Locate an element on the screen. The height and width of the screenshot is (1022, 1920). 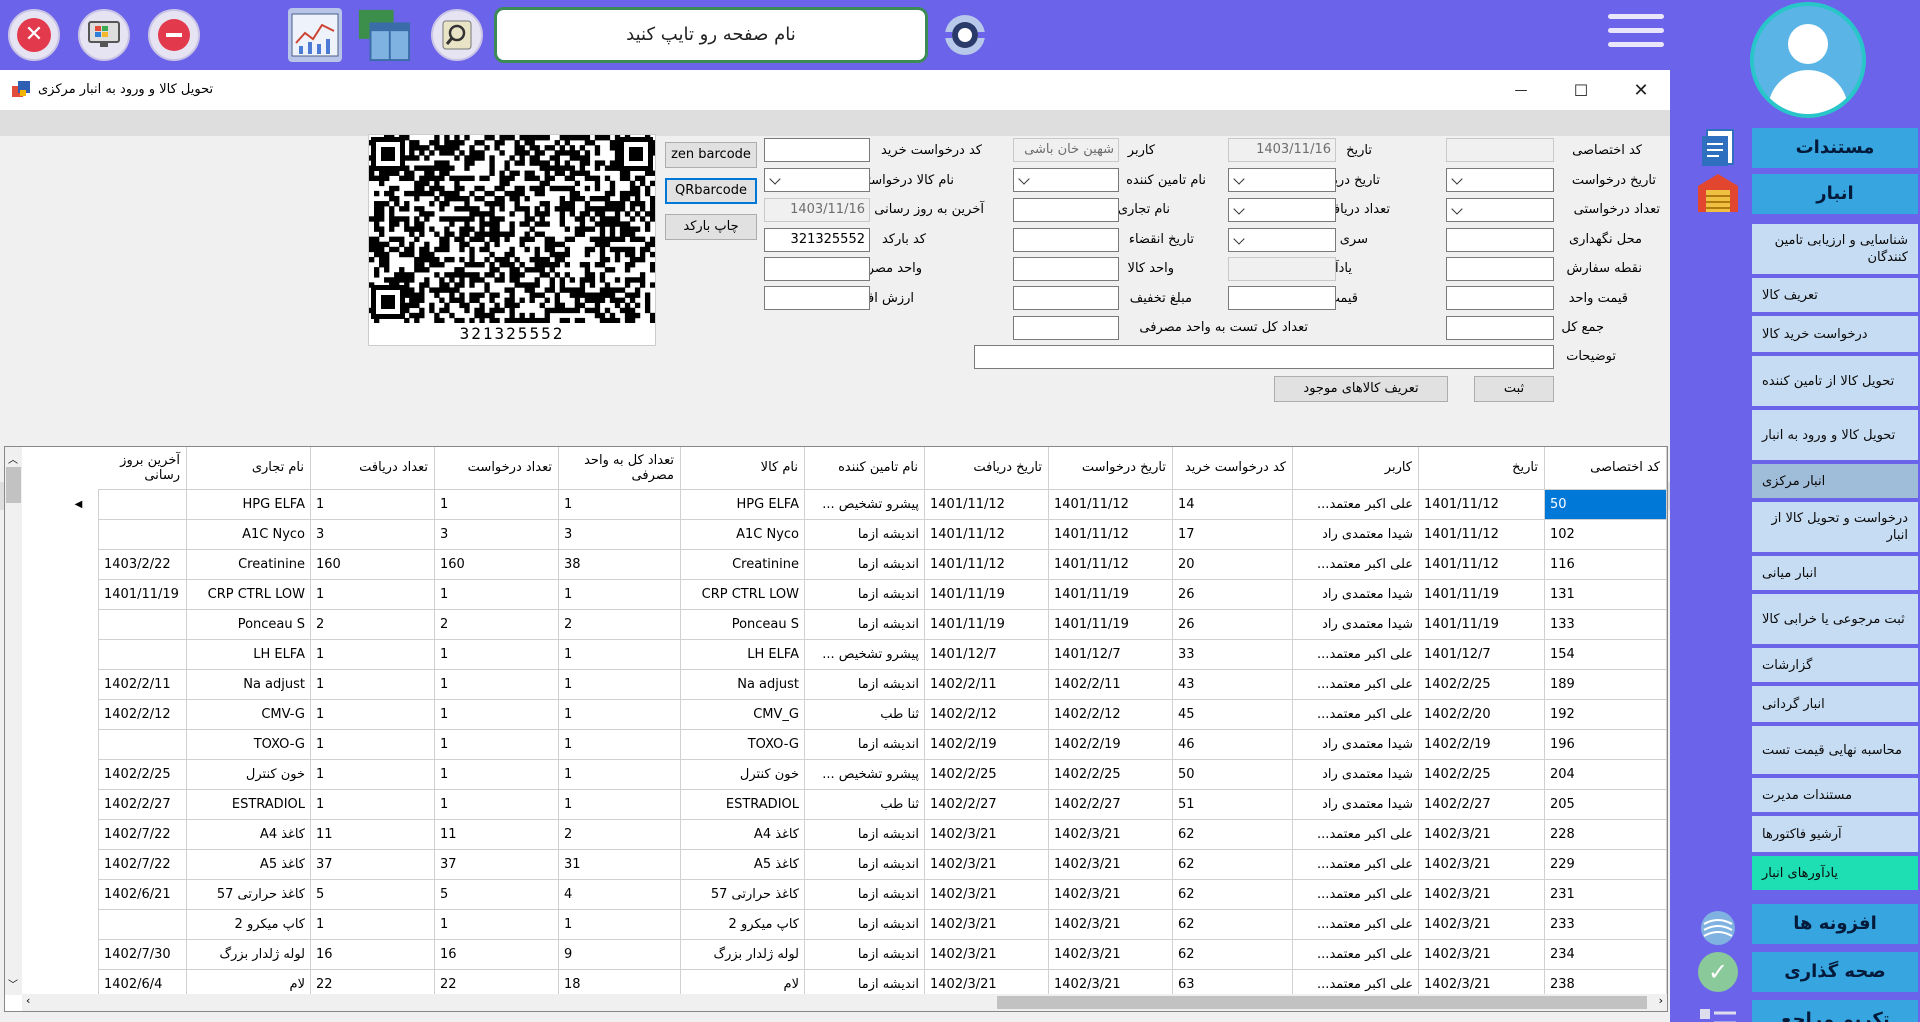
table-cell: 51 is located at coordinates (1232, 804).